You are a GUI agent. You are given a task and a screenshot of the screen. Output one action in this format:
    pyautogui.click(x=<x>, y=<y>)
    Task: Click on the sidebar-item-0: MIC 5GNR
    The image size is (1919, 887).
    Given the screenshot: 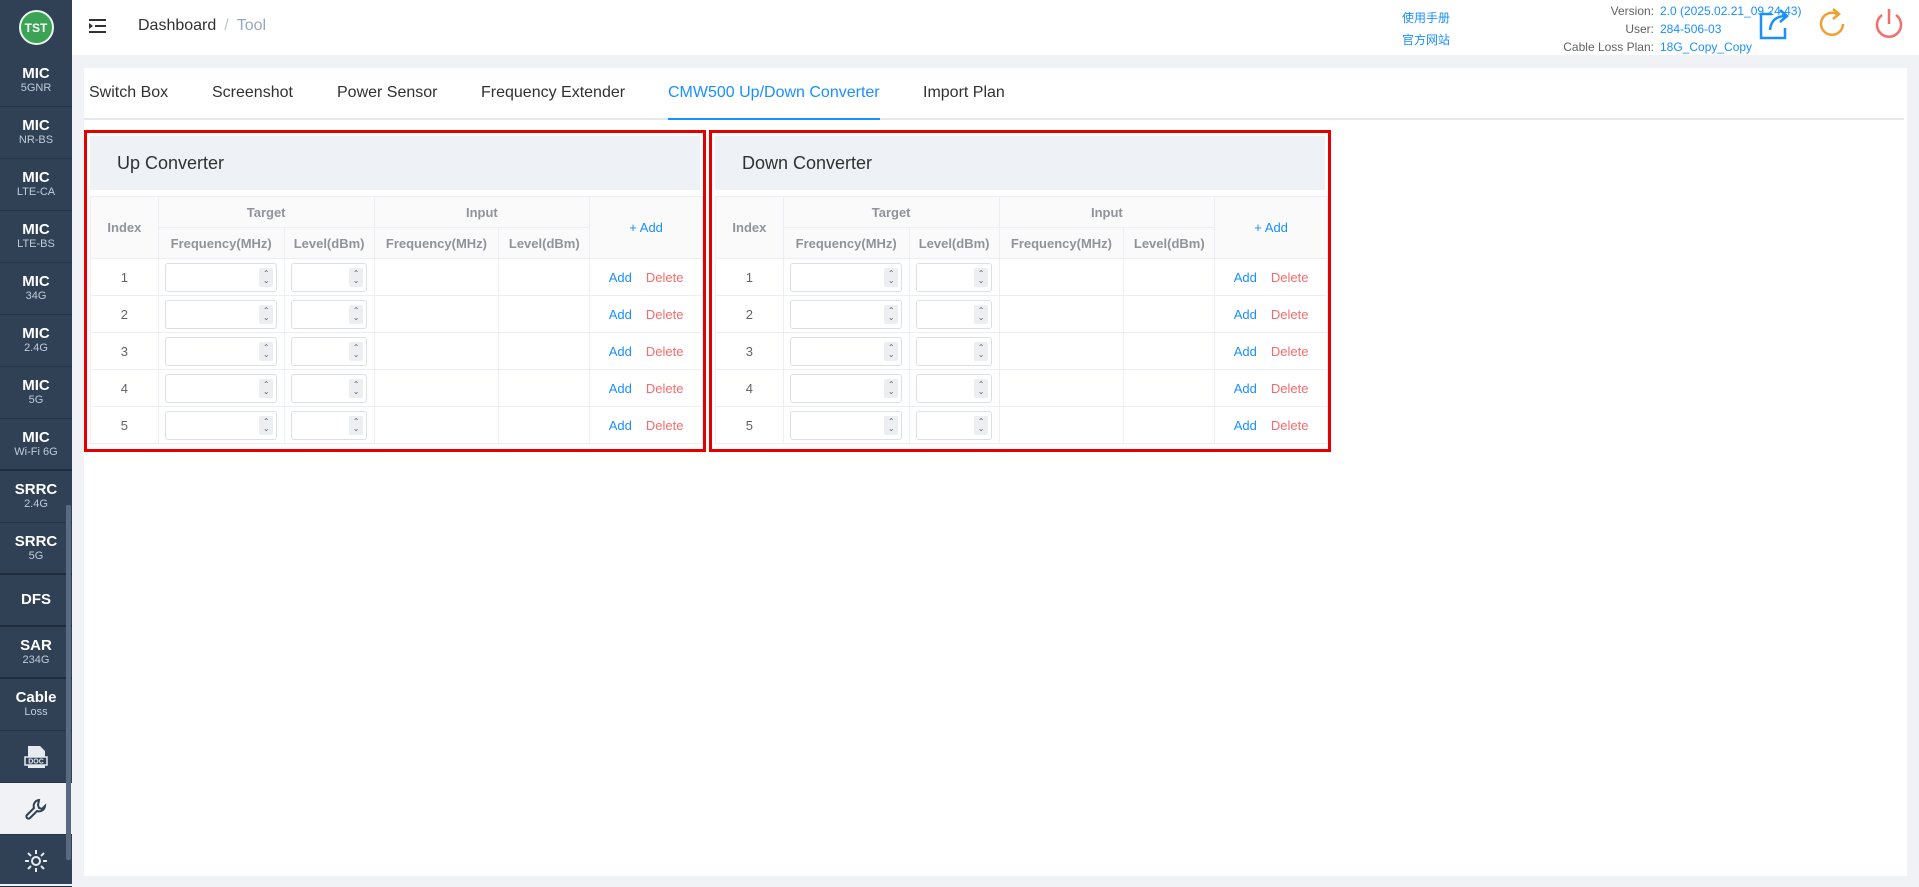 What is the action you would take?
    pyautogui.click(x=36, y=81)
    